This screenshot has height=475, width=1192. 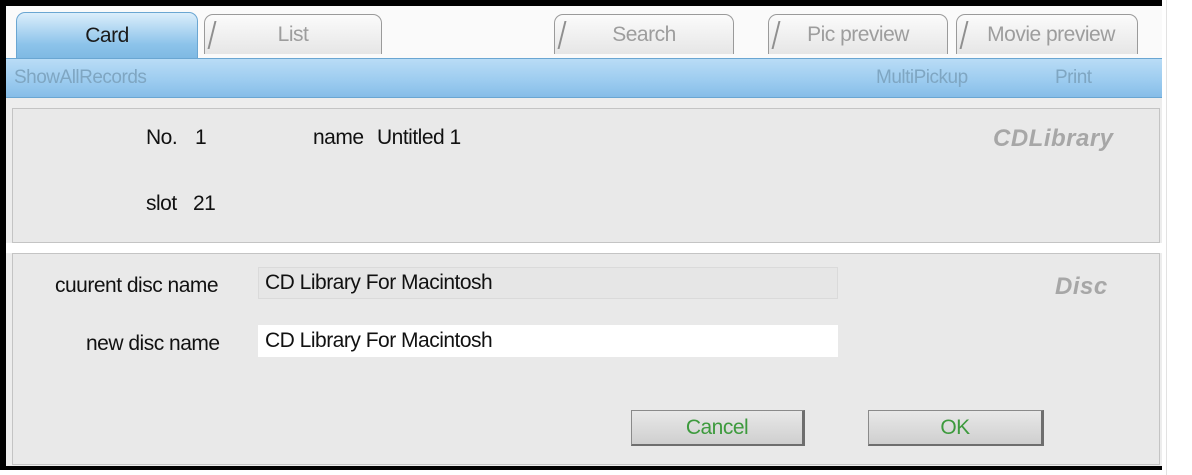 I want to click on tab-list-label: List, so click(x=293, y=34).